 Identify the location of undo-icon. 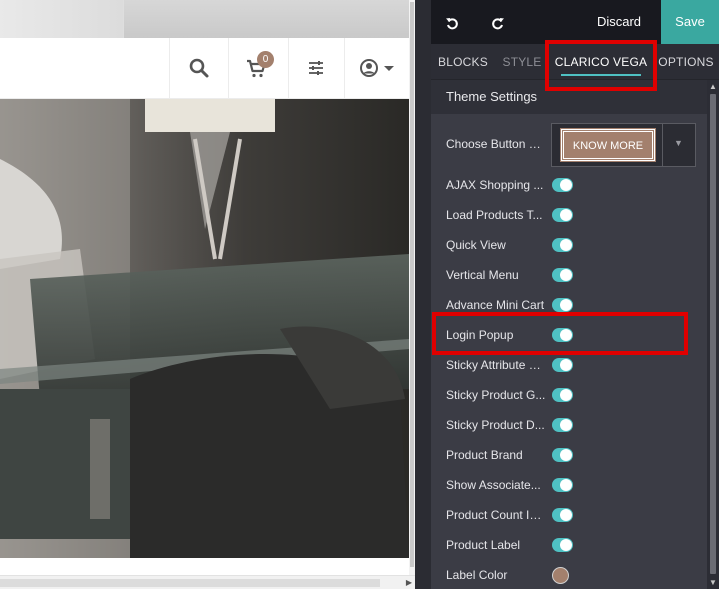
(452, 23).